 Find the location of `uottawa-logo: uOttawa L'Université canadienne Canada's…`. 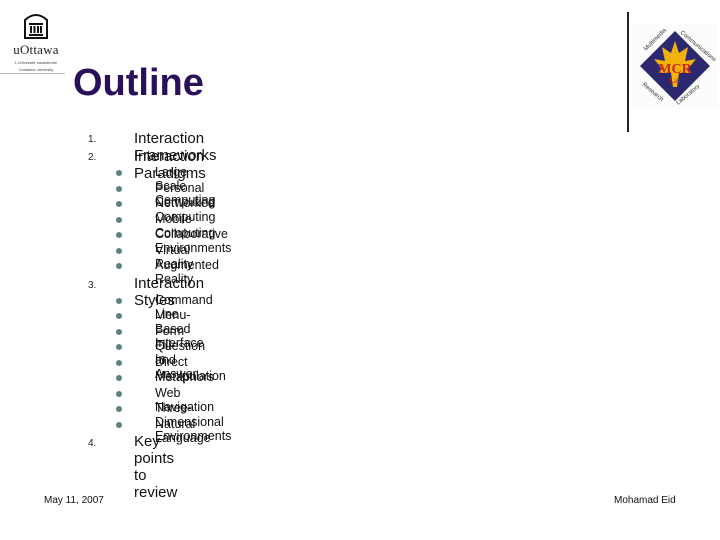

uottawa-logo: uOttawa L'Université canadienne Canada's… is located at coordinates (36, 41).